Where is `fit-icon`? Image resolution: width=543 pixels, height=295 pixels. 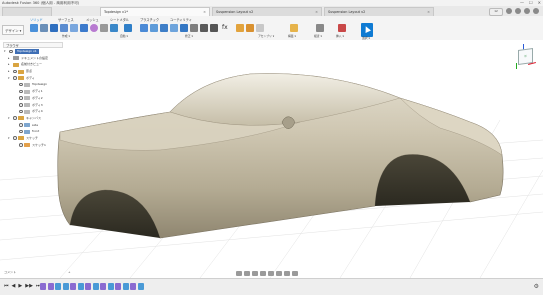 fit-icon is located at coordinates (271, 273).